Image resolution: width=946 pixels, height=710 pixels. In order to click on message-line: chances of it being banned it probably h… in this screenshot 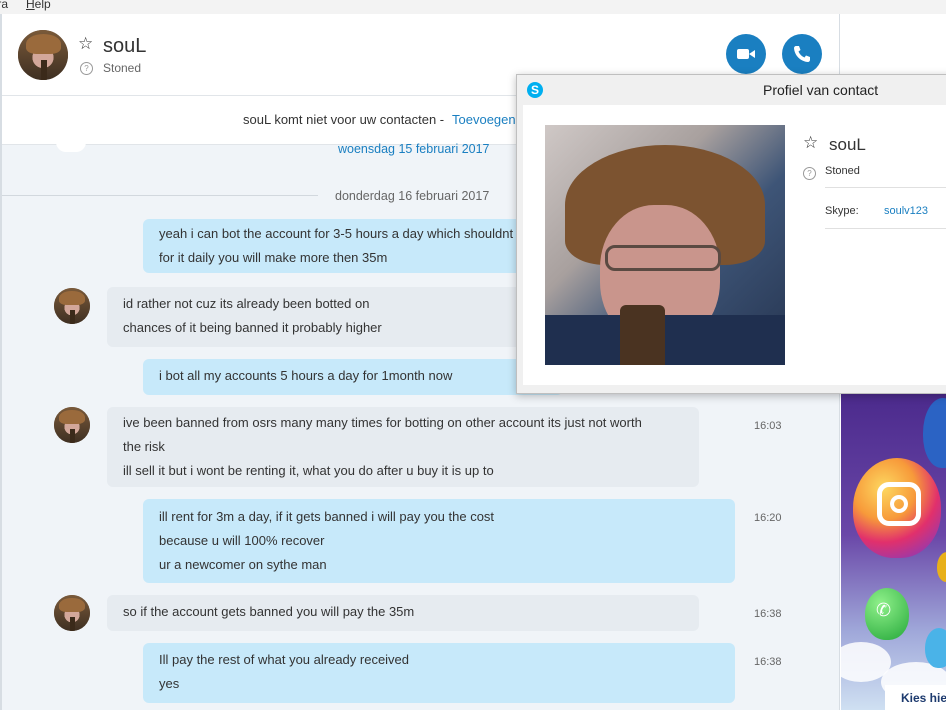, I will do `click(252, 327)`.